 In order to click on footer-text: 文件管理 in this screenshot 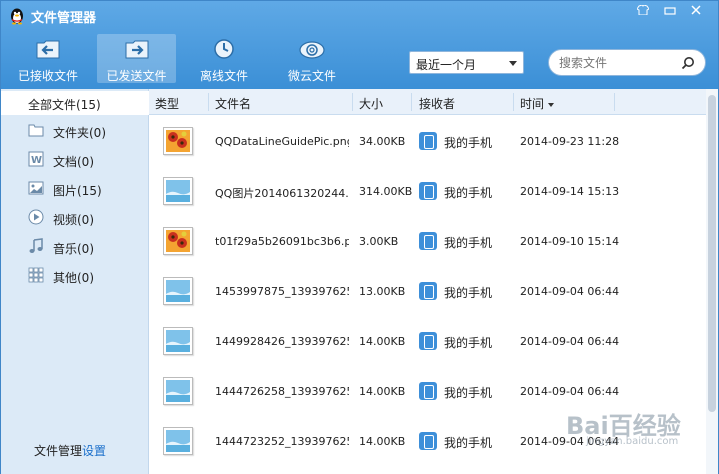, I will do `click(58, 451)`.